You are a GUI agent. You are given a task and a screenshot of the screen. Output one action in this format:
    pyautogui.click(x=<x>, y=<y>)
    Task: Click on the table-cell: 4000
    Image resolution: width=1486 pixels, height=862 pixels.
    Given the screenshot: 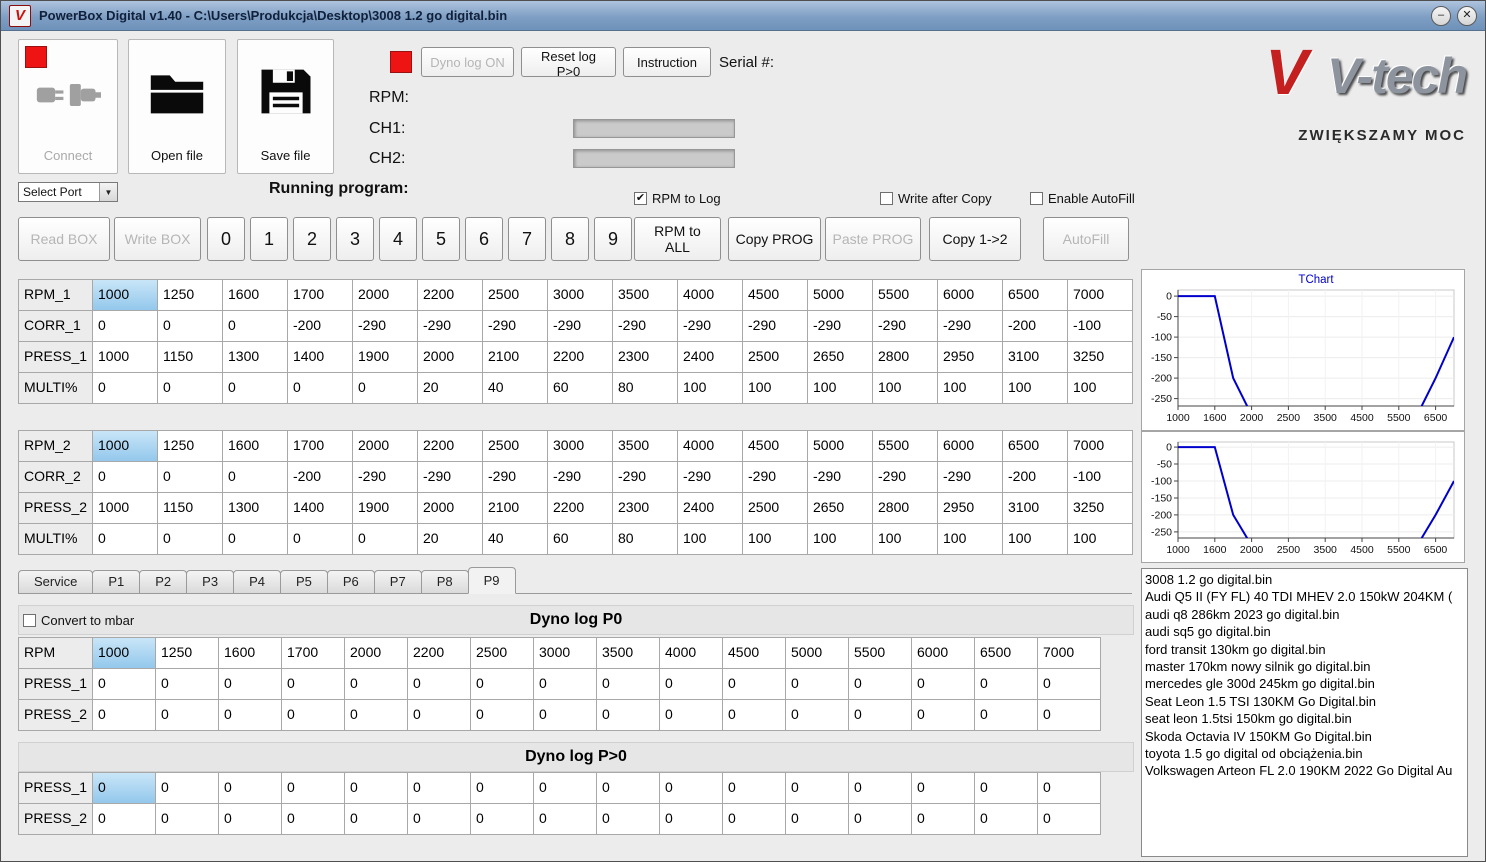 What is the action you would take?
    pyautogui.click(x=691, y=653)
    